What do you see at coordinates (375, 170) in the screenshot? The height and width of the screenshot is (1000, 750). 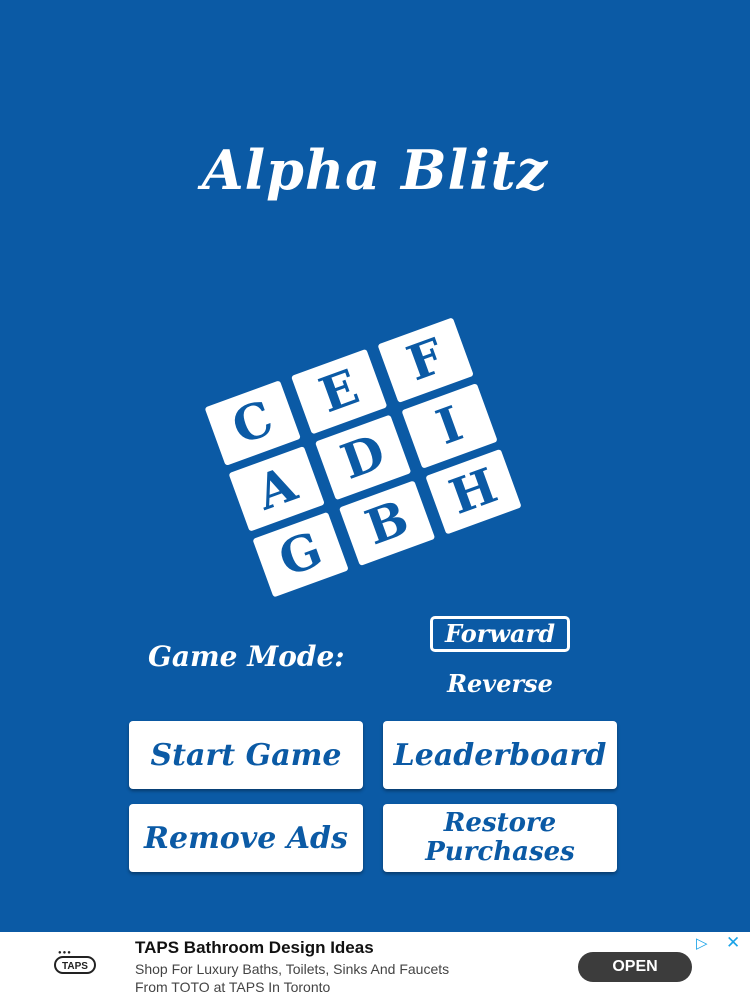 I see `app-title: Alpha Blitz` at bounding box center [375, 170].